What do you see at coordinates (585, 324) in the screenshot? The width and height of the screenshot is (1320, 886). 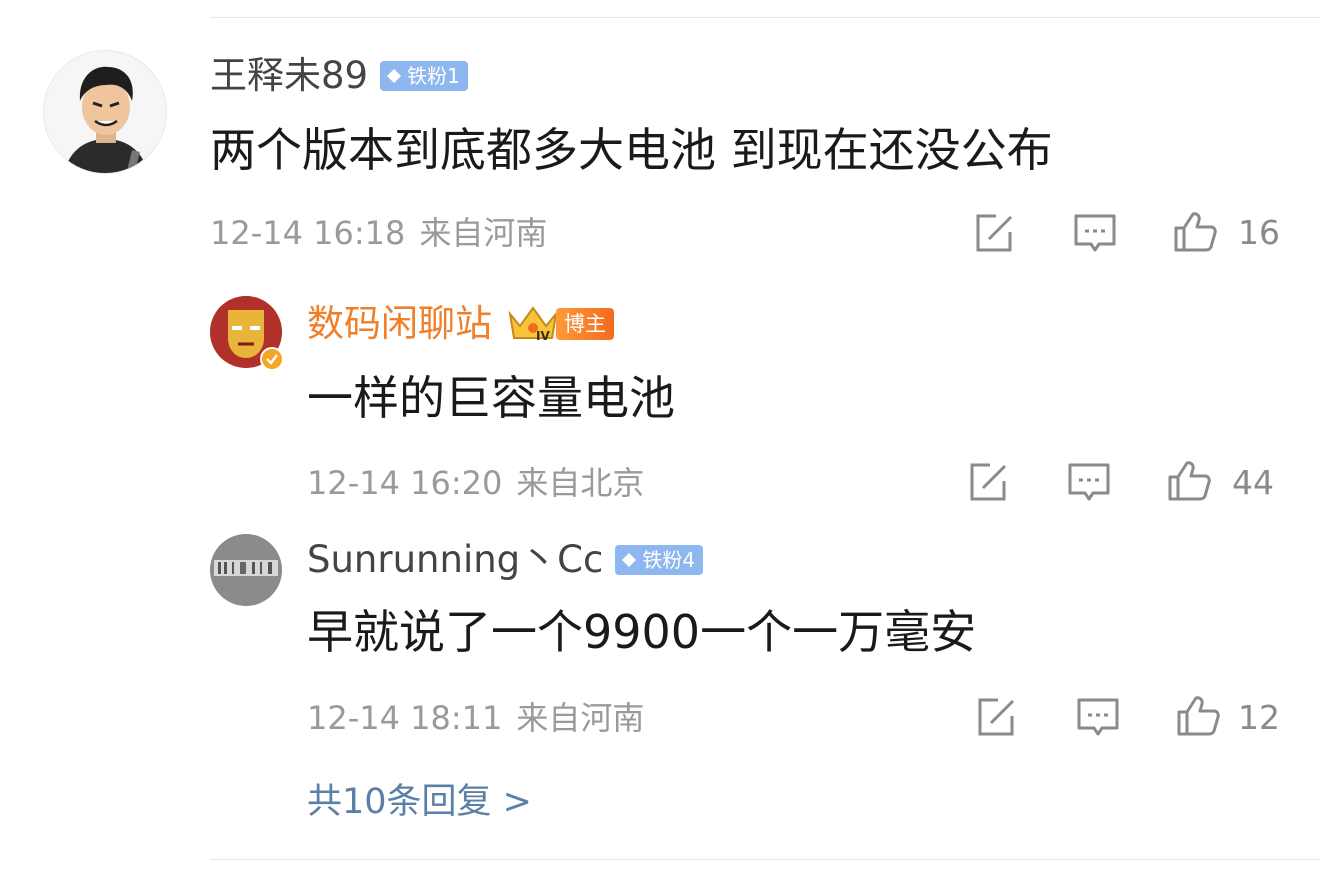 I see `blogger-badge: 博主` at bounding box center [585, 324].